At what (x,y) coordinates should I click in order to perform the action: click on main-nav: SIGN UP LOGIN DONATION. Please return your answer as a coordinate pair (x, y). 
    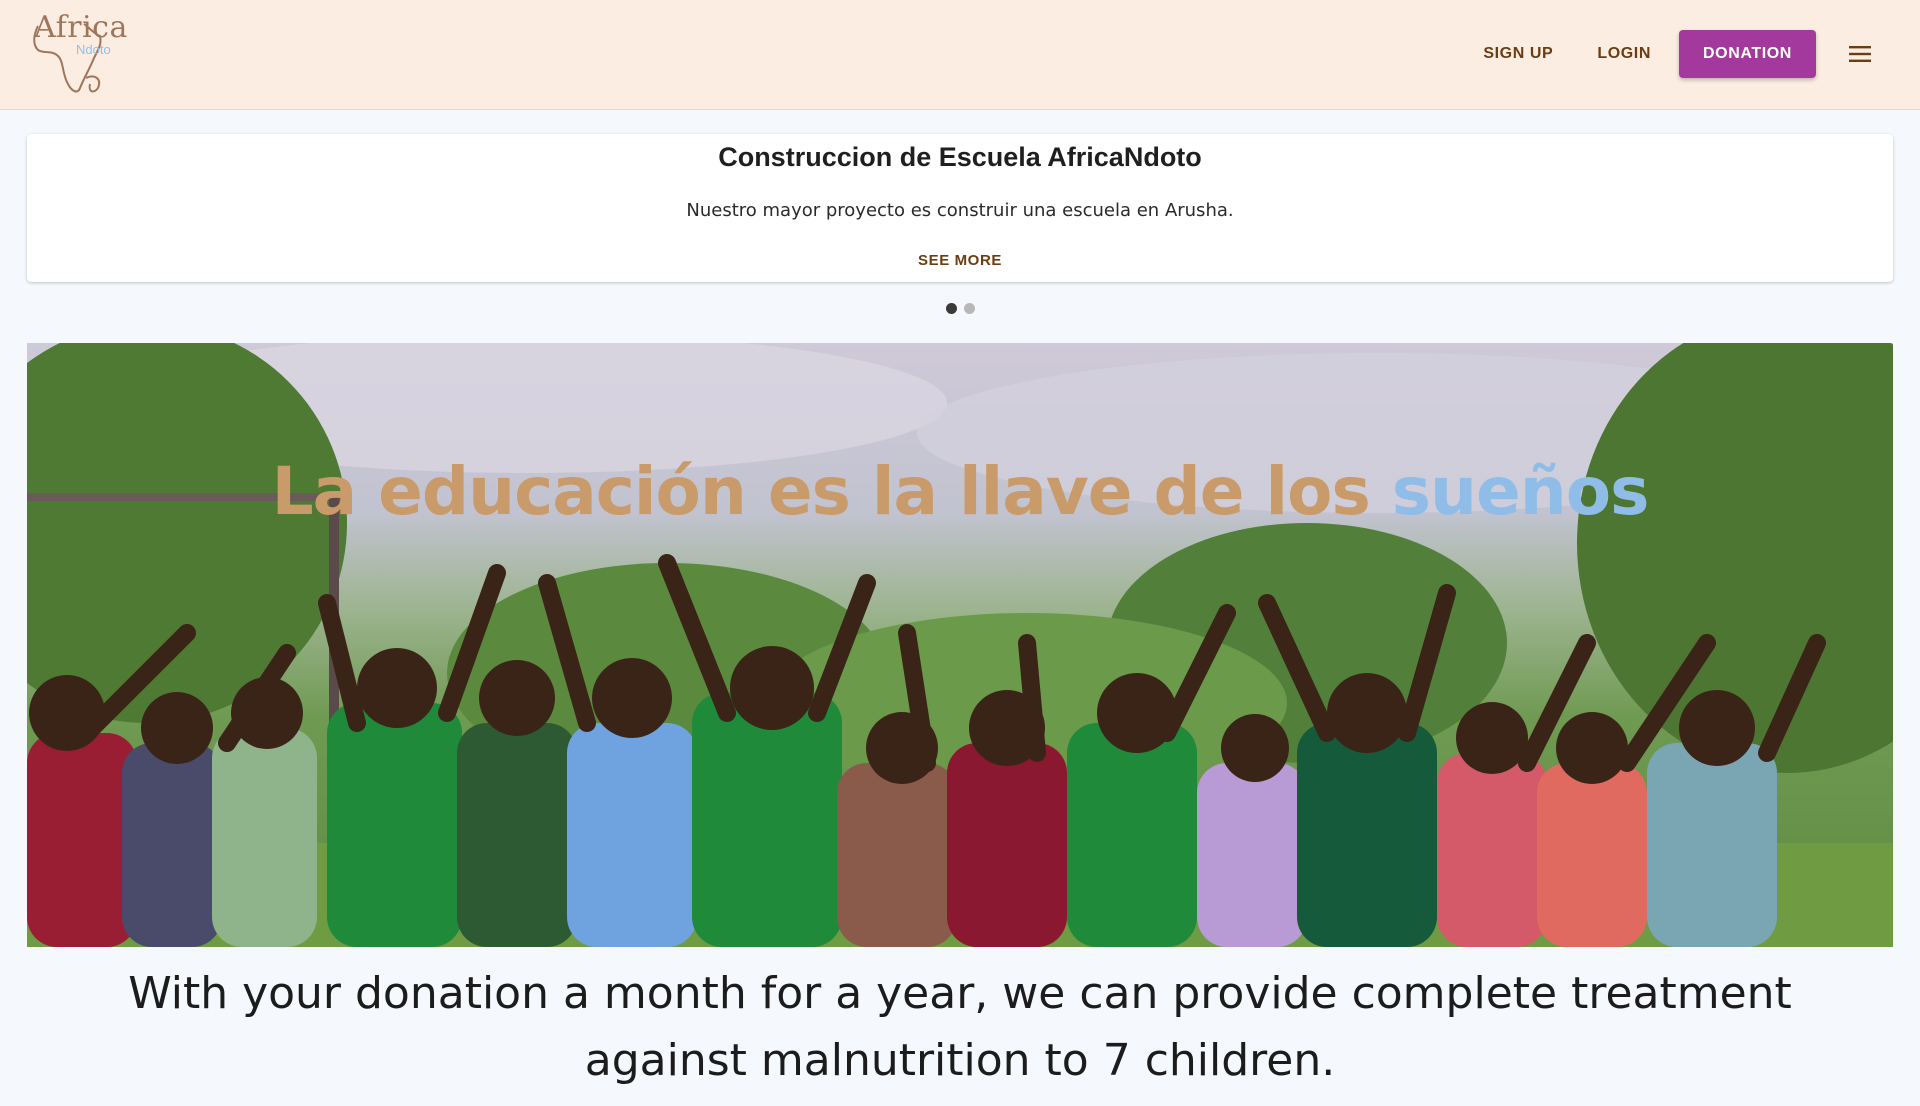
    Looking at the image, I should click on (1670, 54).